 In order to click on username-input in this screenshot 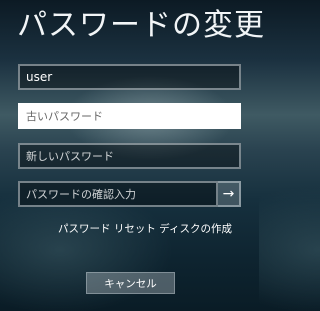, I will do `click(129, 77)`.